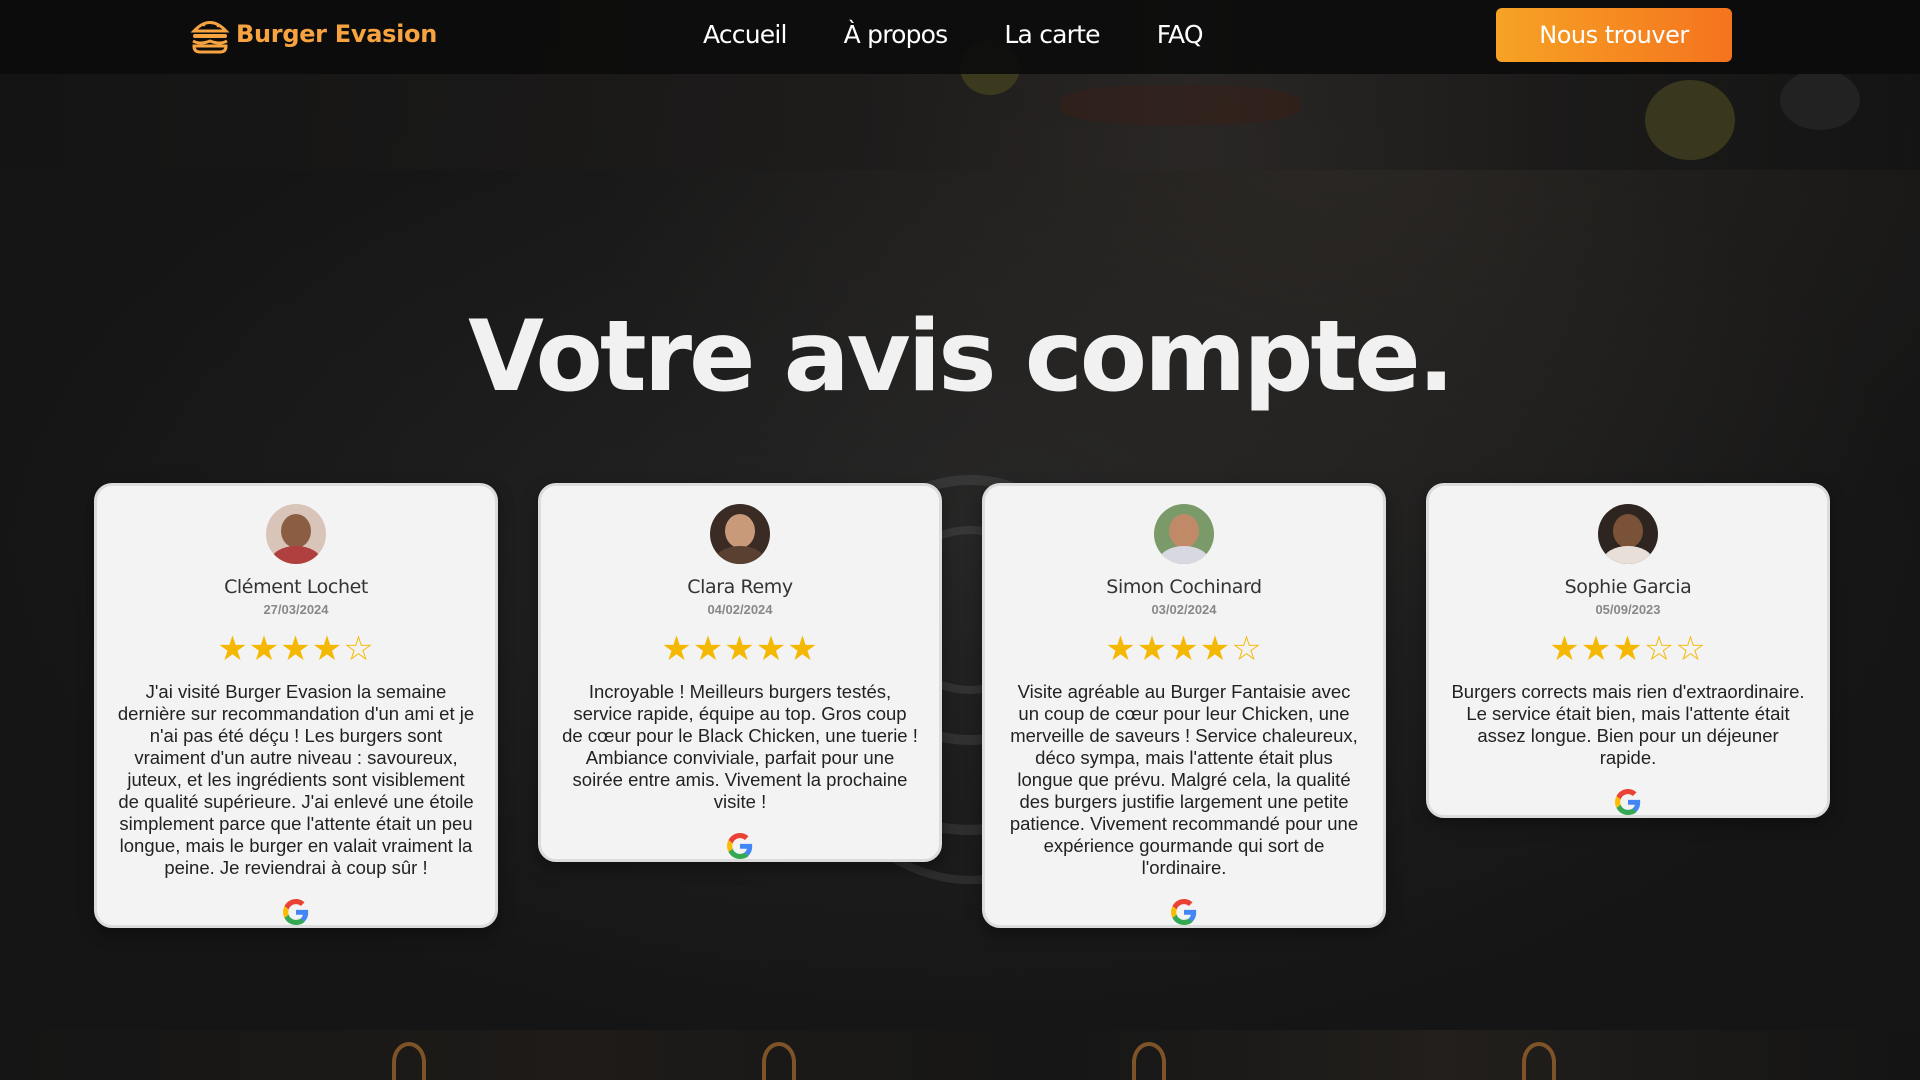 The image size is (1920, 1080). Describe the element at coordinates (296, 609) in the screenshot. I see `review-date: 27/03/2024` at that location.